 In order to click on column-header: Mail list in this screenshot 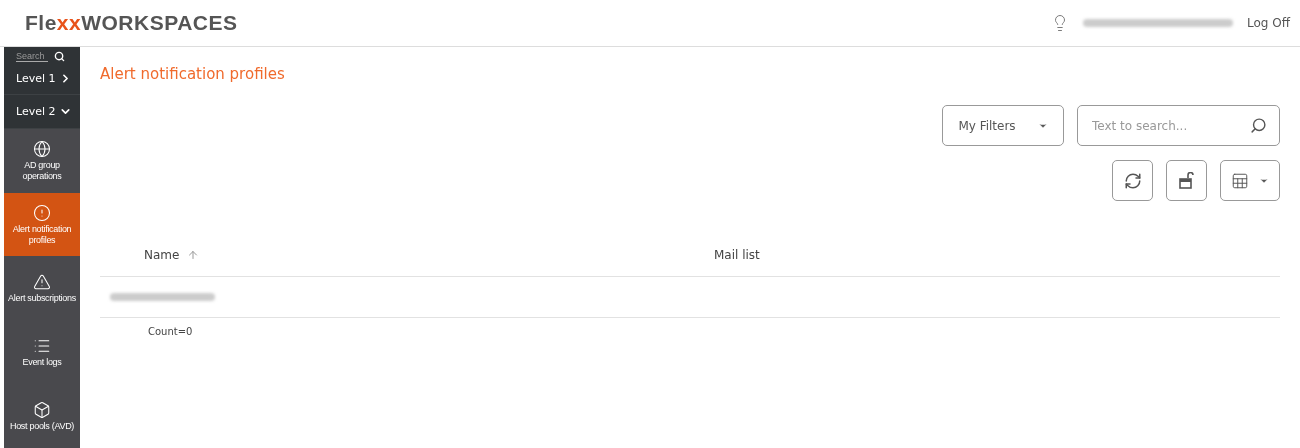, I will do `click(814, 254)`.